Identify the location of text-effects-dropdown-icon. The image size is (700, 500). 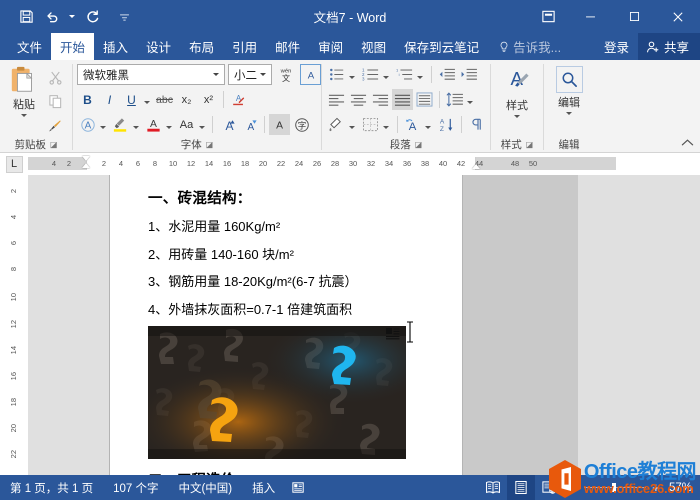
(103, 127).